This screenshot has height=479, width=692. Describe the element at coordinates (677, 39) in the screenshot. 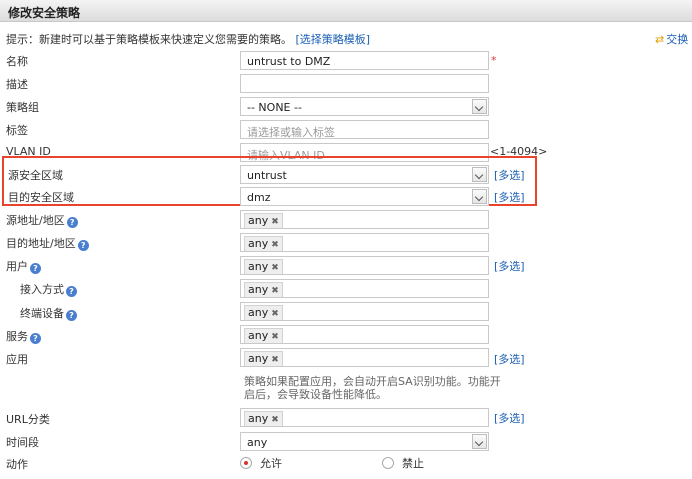

I see `swap-label: 交换` at that location.